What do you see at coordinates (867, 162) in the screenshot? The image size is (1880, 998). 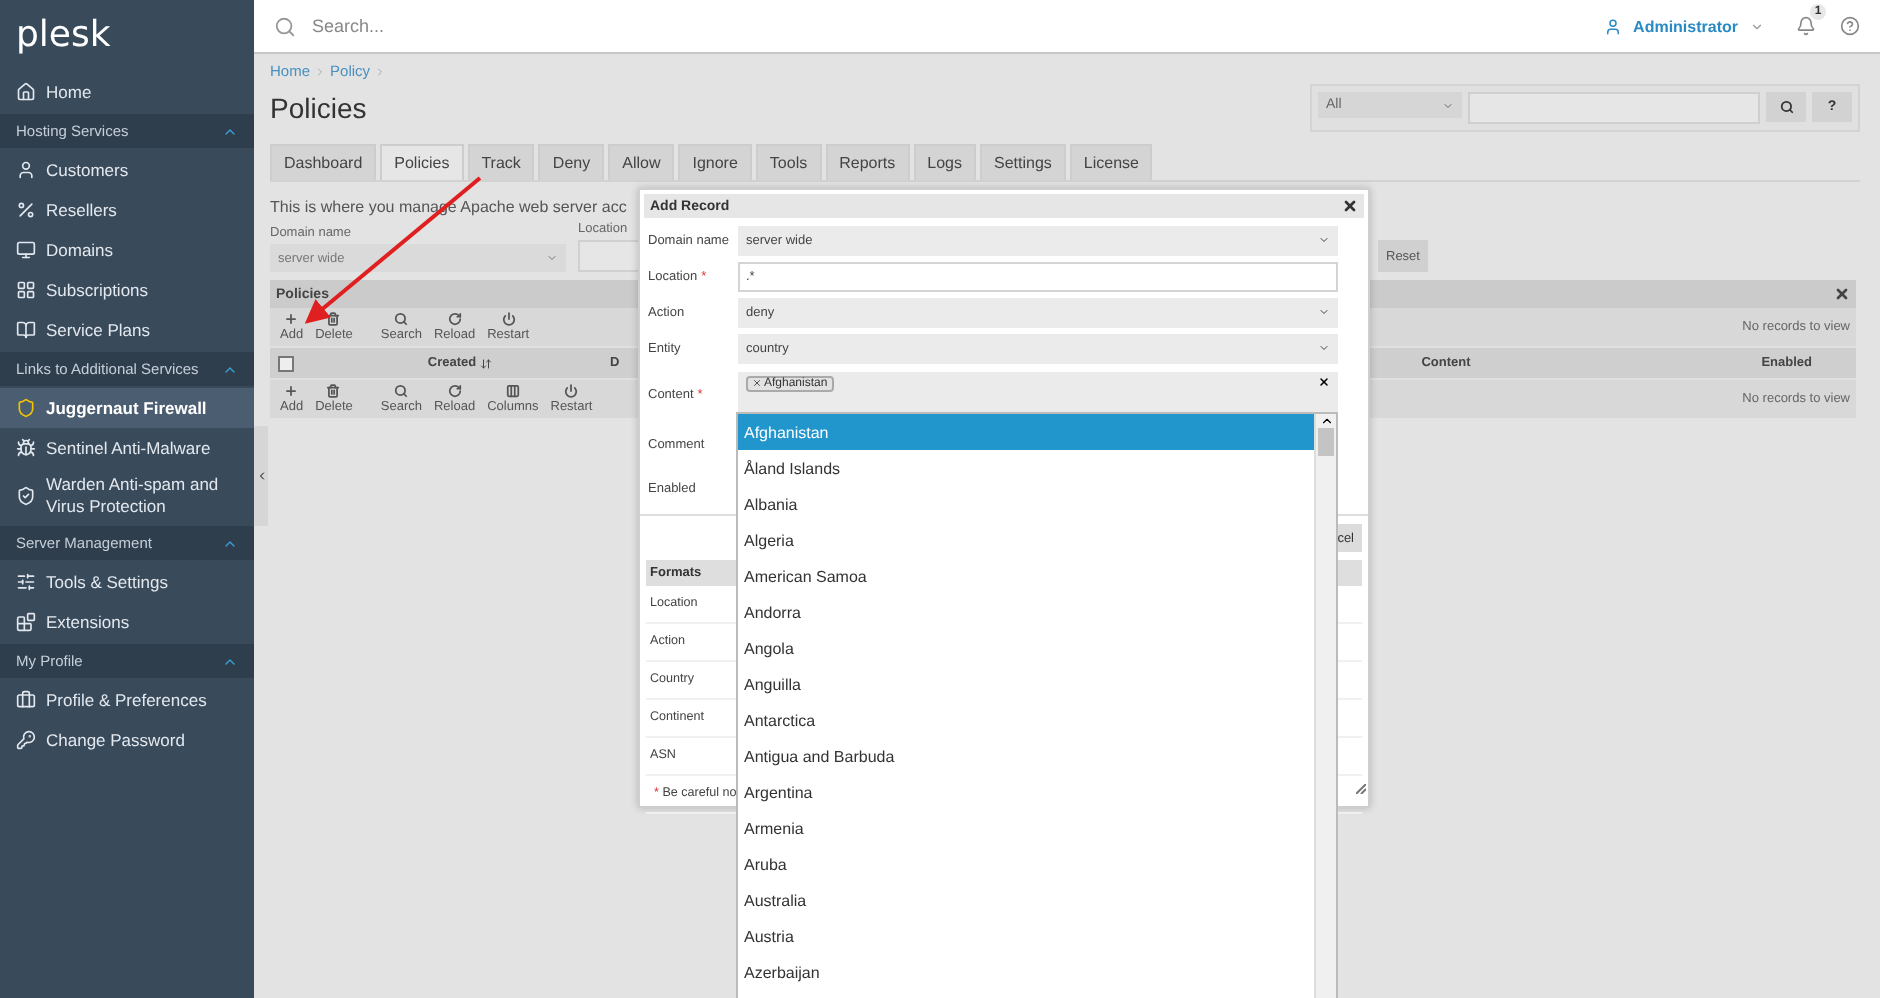 I see `tab: Reports` at bounding box center [867, 162].